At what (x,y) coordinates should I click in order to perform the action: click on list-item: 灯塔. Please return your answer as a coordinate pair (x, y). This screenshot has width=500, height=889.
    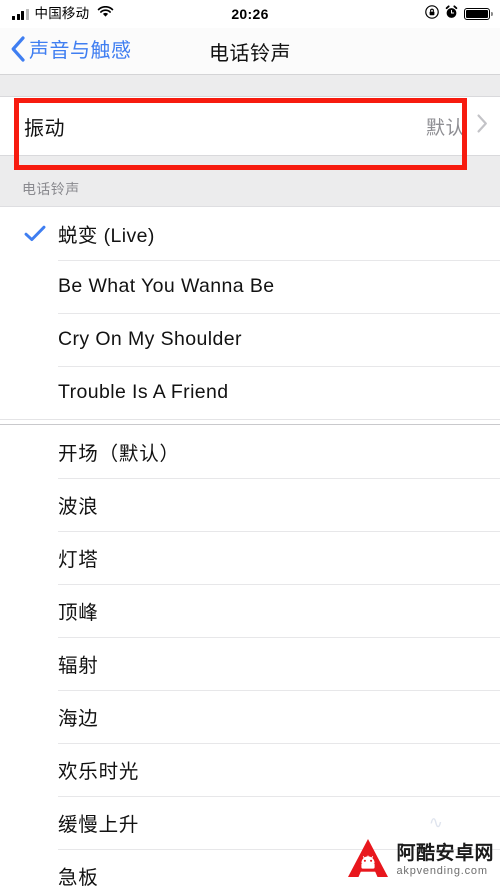
    Looking at the image, I should click on (250, 557).